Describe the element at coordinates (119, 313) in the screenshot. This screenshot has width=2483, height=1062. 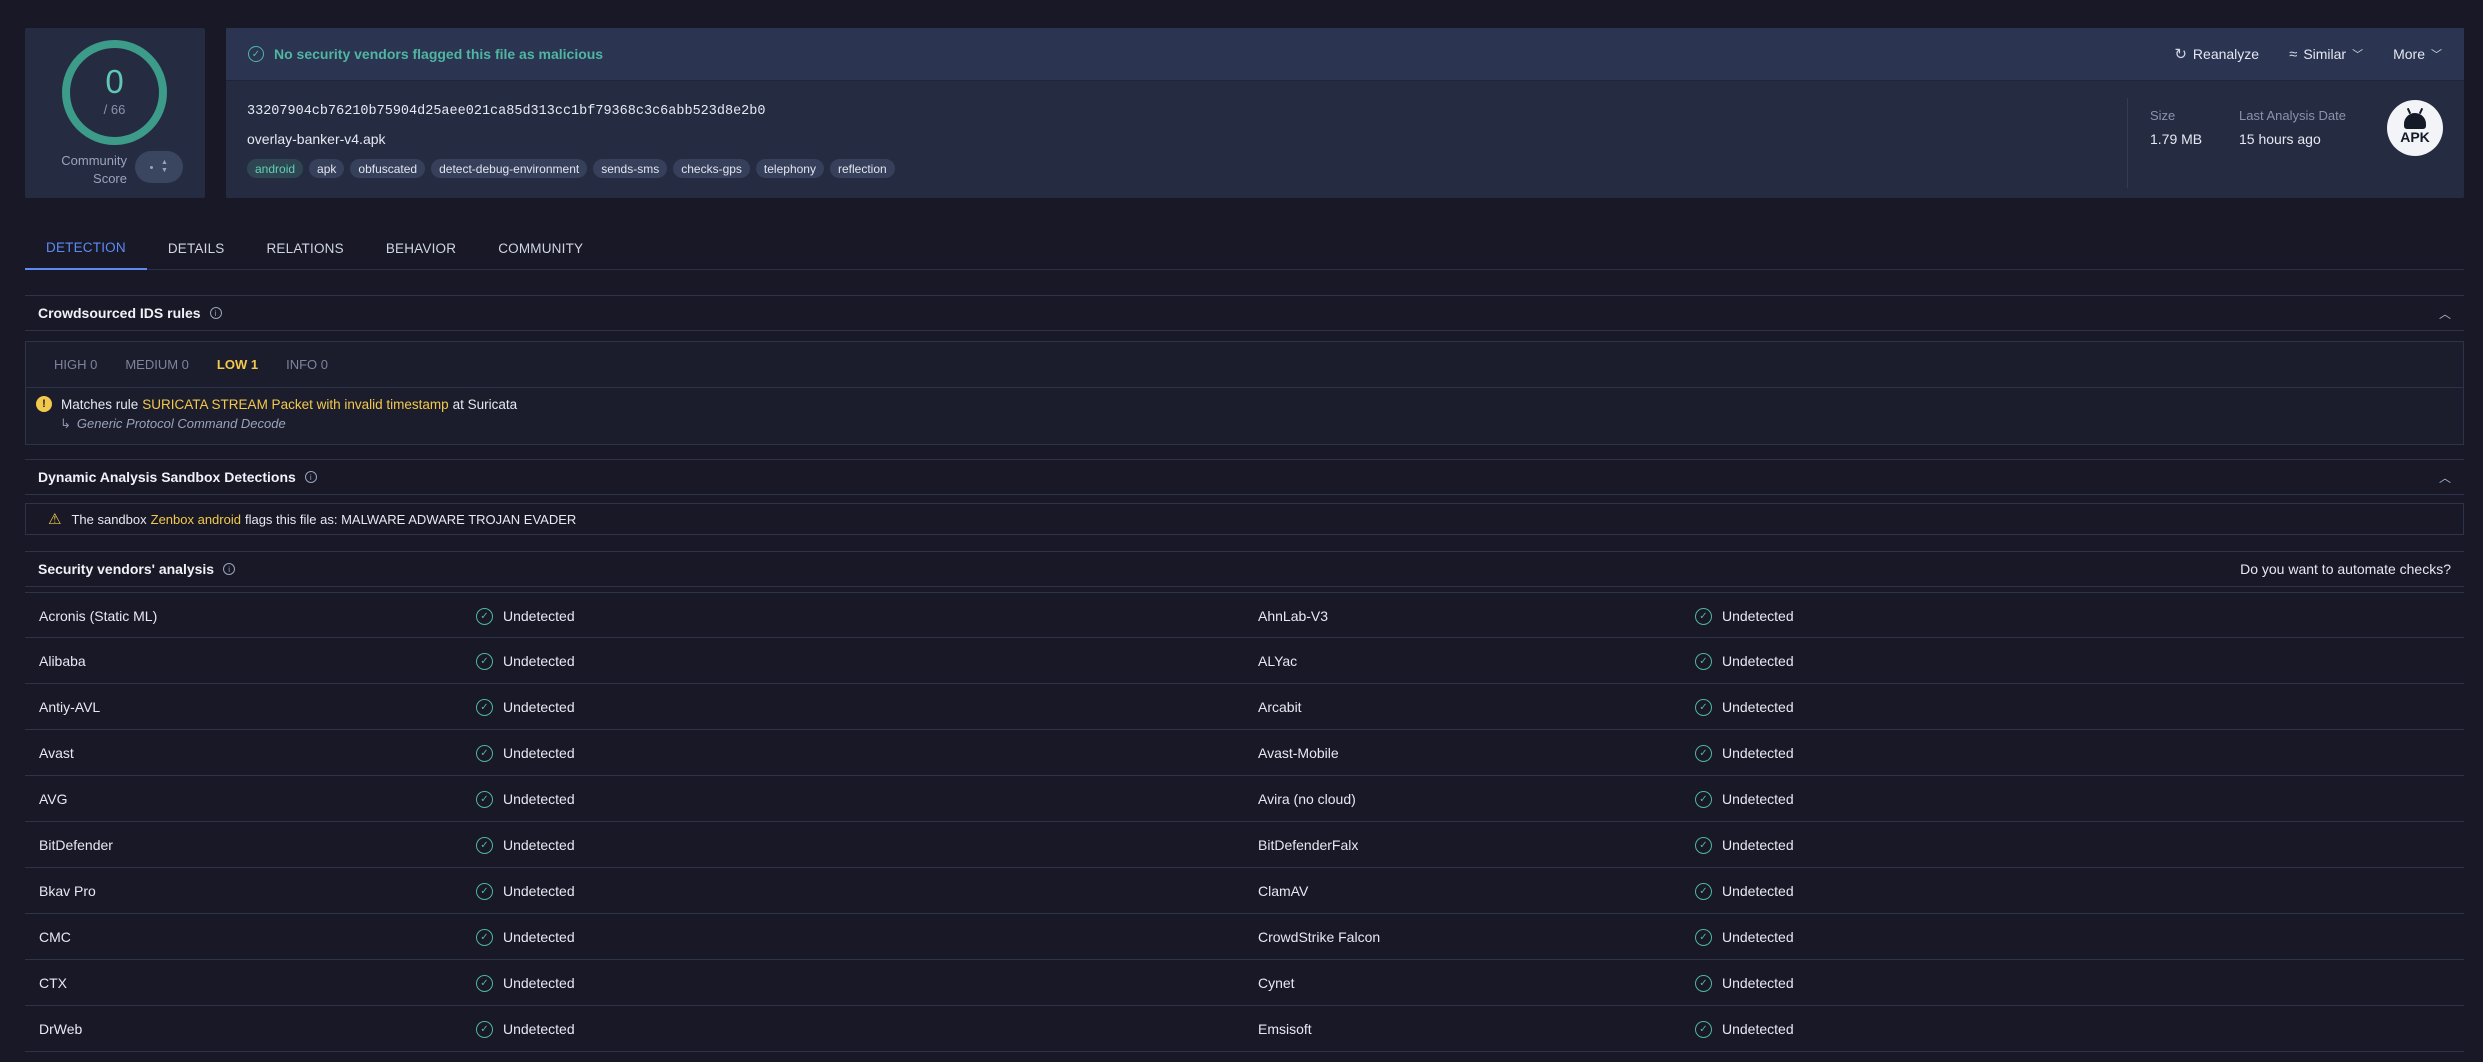
I see `ids-rules-title: Crowdsourced IDS rules` at that location.